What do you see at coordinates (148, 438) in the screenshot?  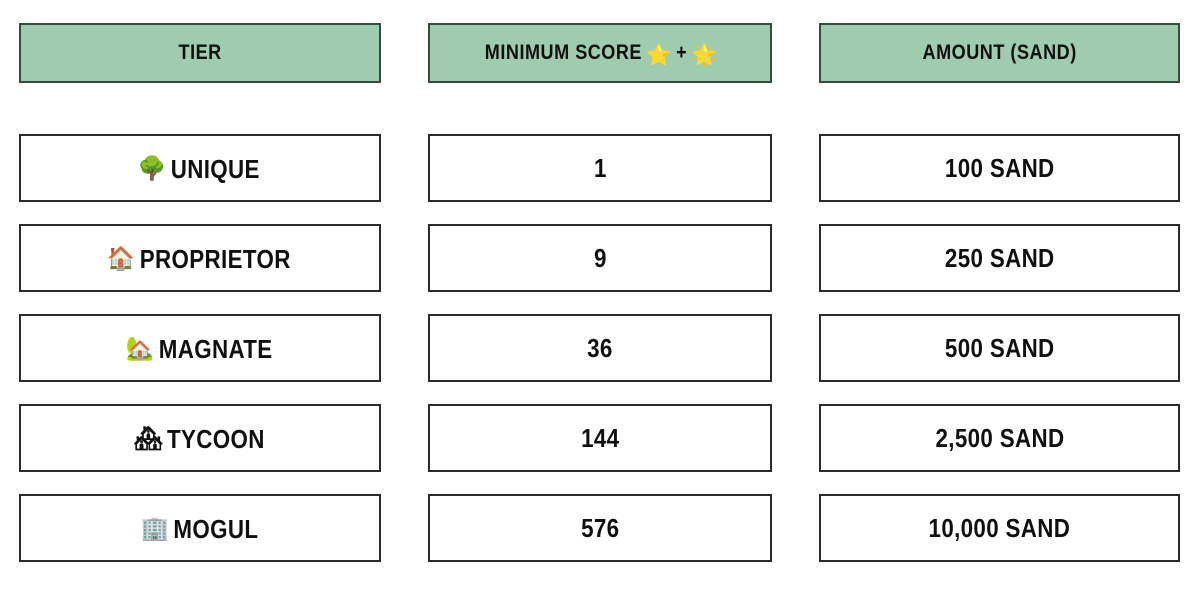 I see `houses-emoji: 🏘` at bounding box center [148, 438].